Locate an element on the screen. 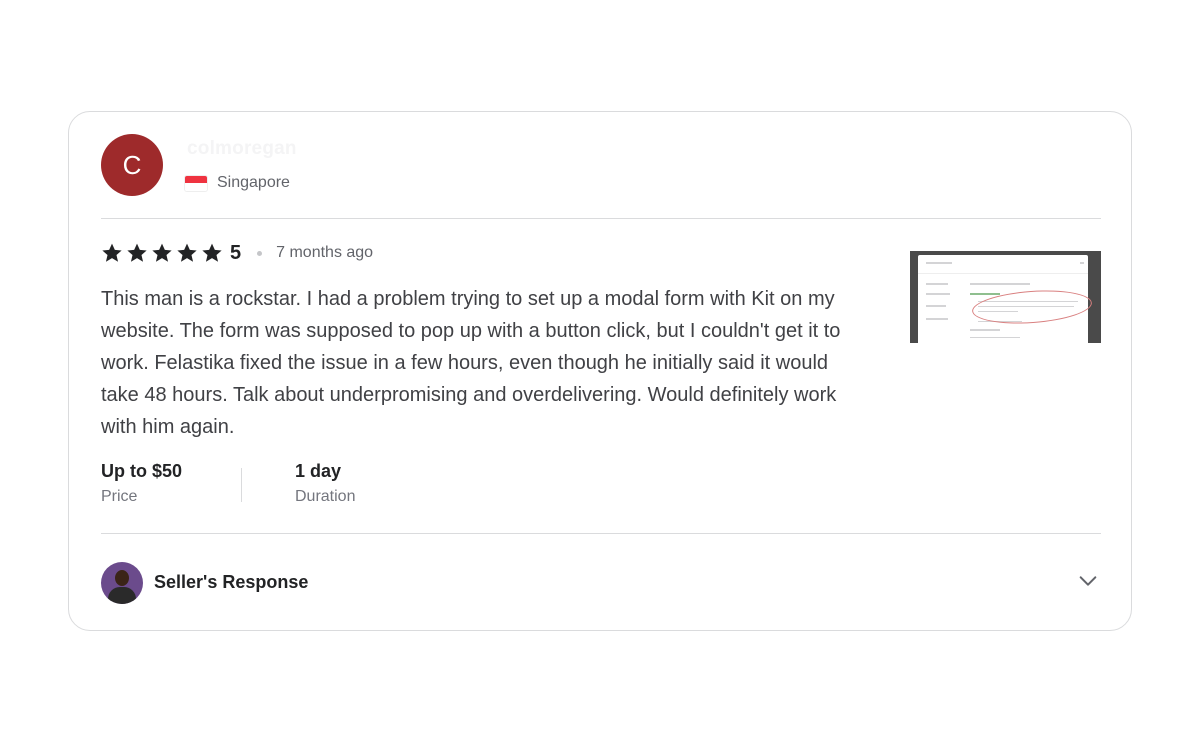 Image resolution: width=1200 pixels, height=742 pixels. rating-row: 5 7 months ago is located at coordinates (237, 253).